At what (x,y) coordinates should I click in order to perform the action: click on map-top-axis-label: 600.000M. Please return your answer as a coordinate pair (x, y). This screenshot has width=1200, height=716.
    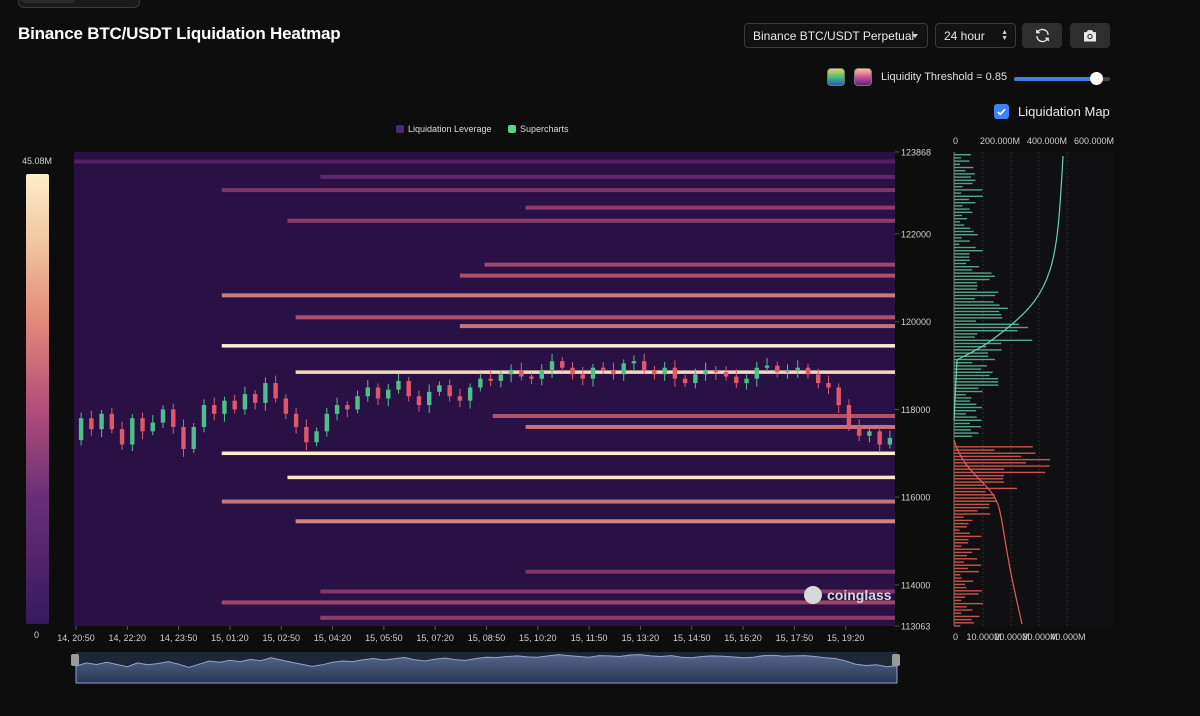
    Looking at the image, I should click on (1094, 141).